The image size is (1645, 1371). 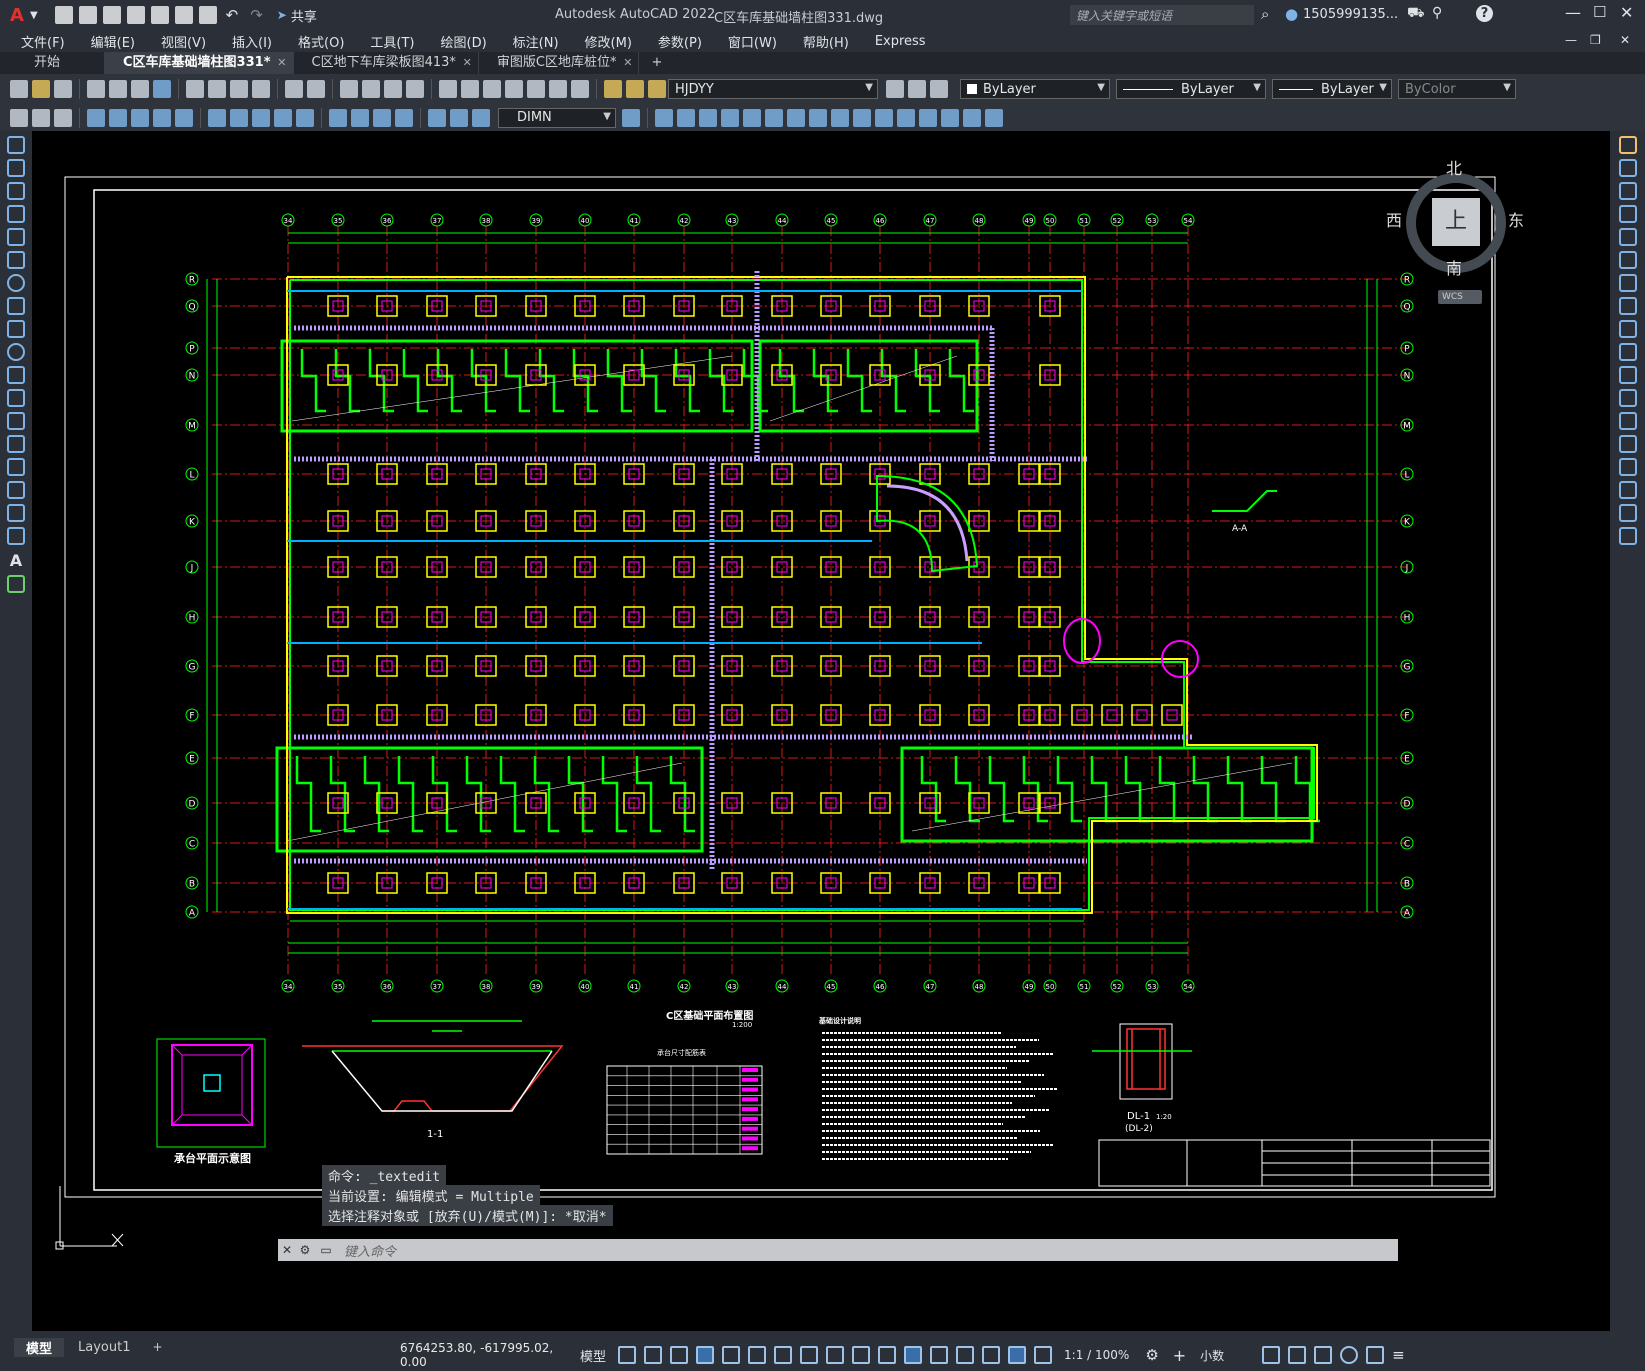 What do you see at coordinates (16, 398) in the screenshot?
I see `insert-block-icon` at bounding box center [16, 398].